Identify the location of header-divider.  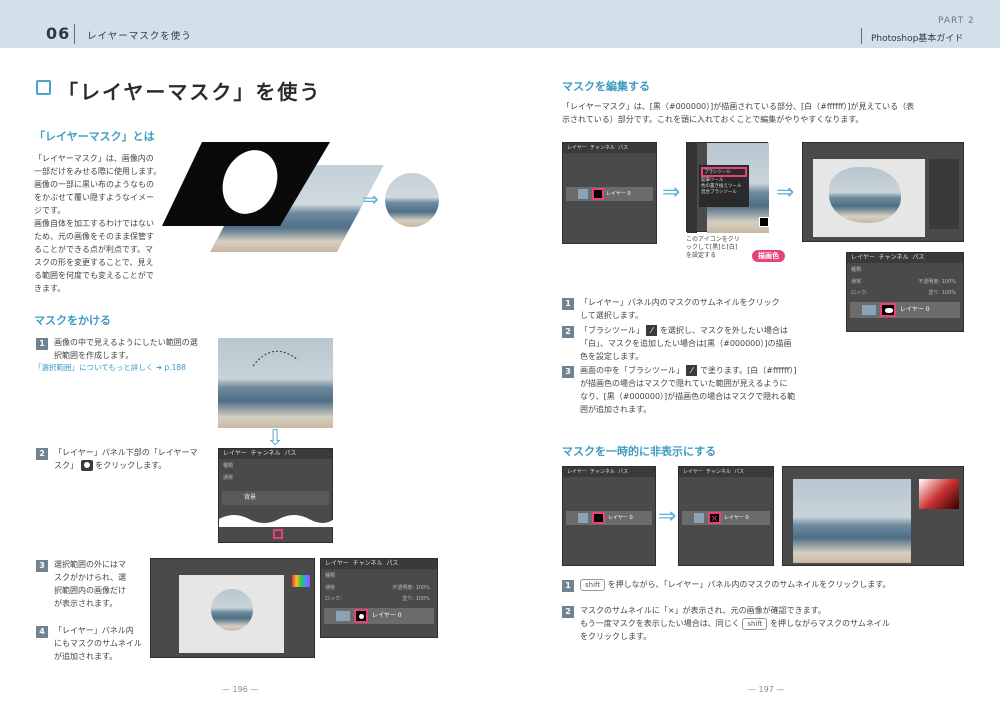
(74, 34).